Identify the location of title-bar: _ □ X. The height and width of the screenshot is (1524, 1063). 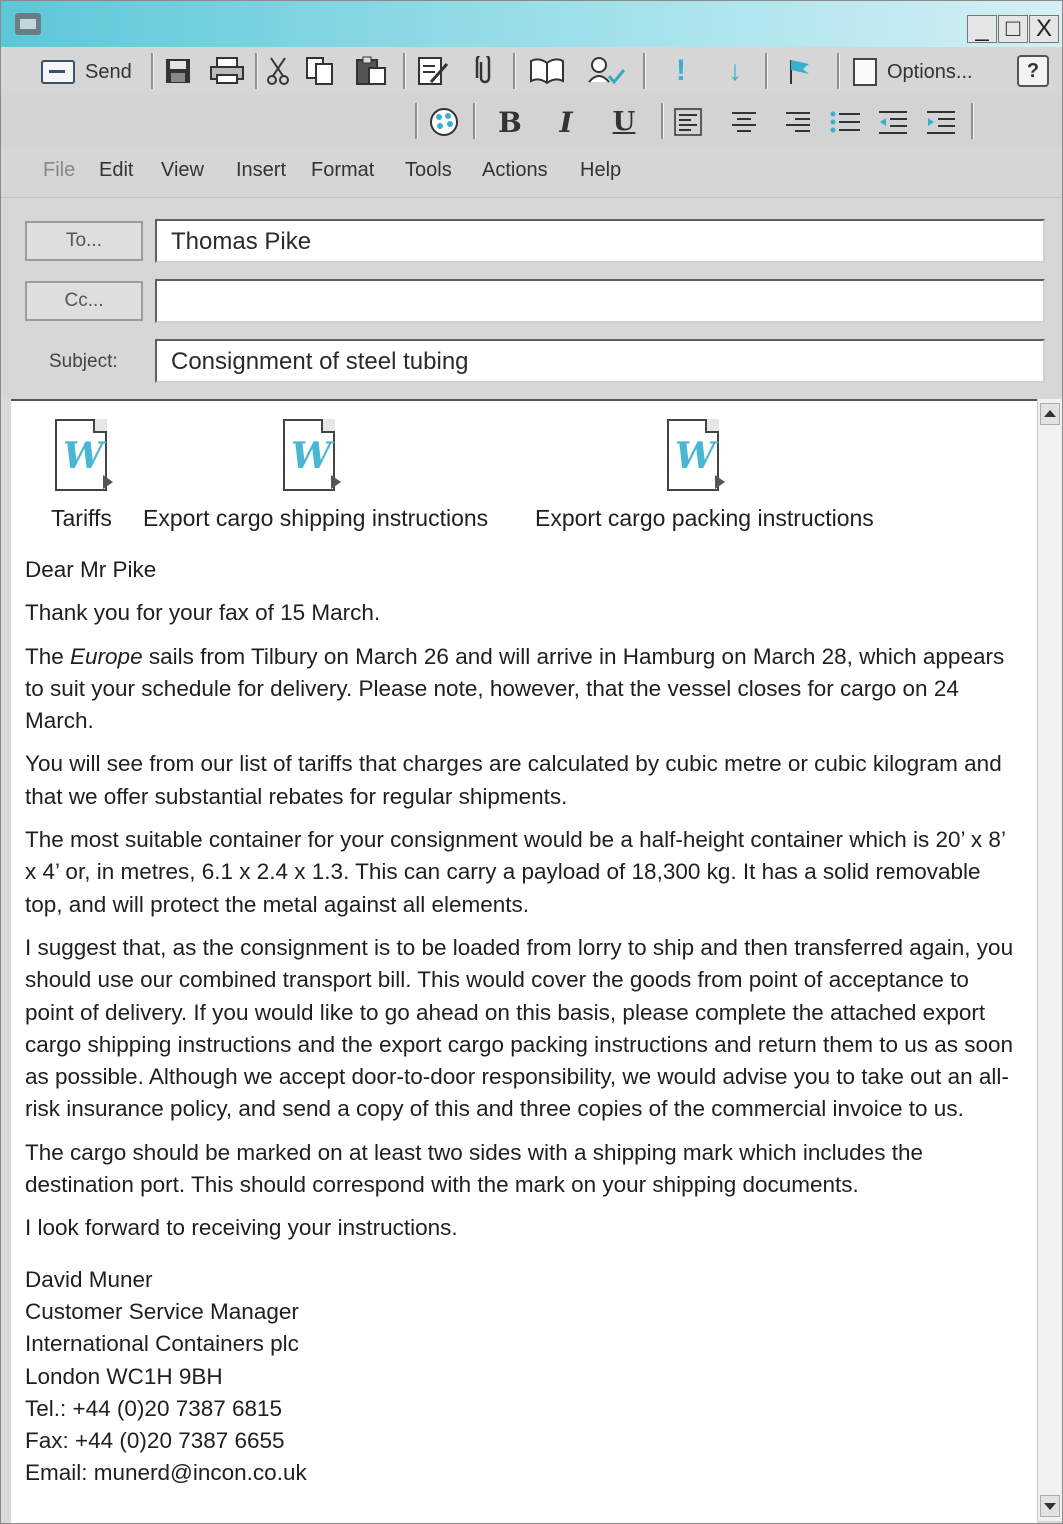
(531, 24).